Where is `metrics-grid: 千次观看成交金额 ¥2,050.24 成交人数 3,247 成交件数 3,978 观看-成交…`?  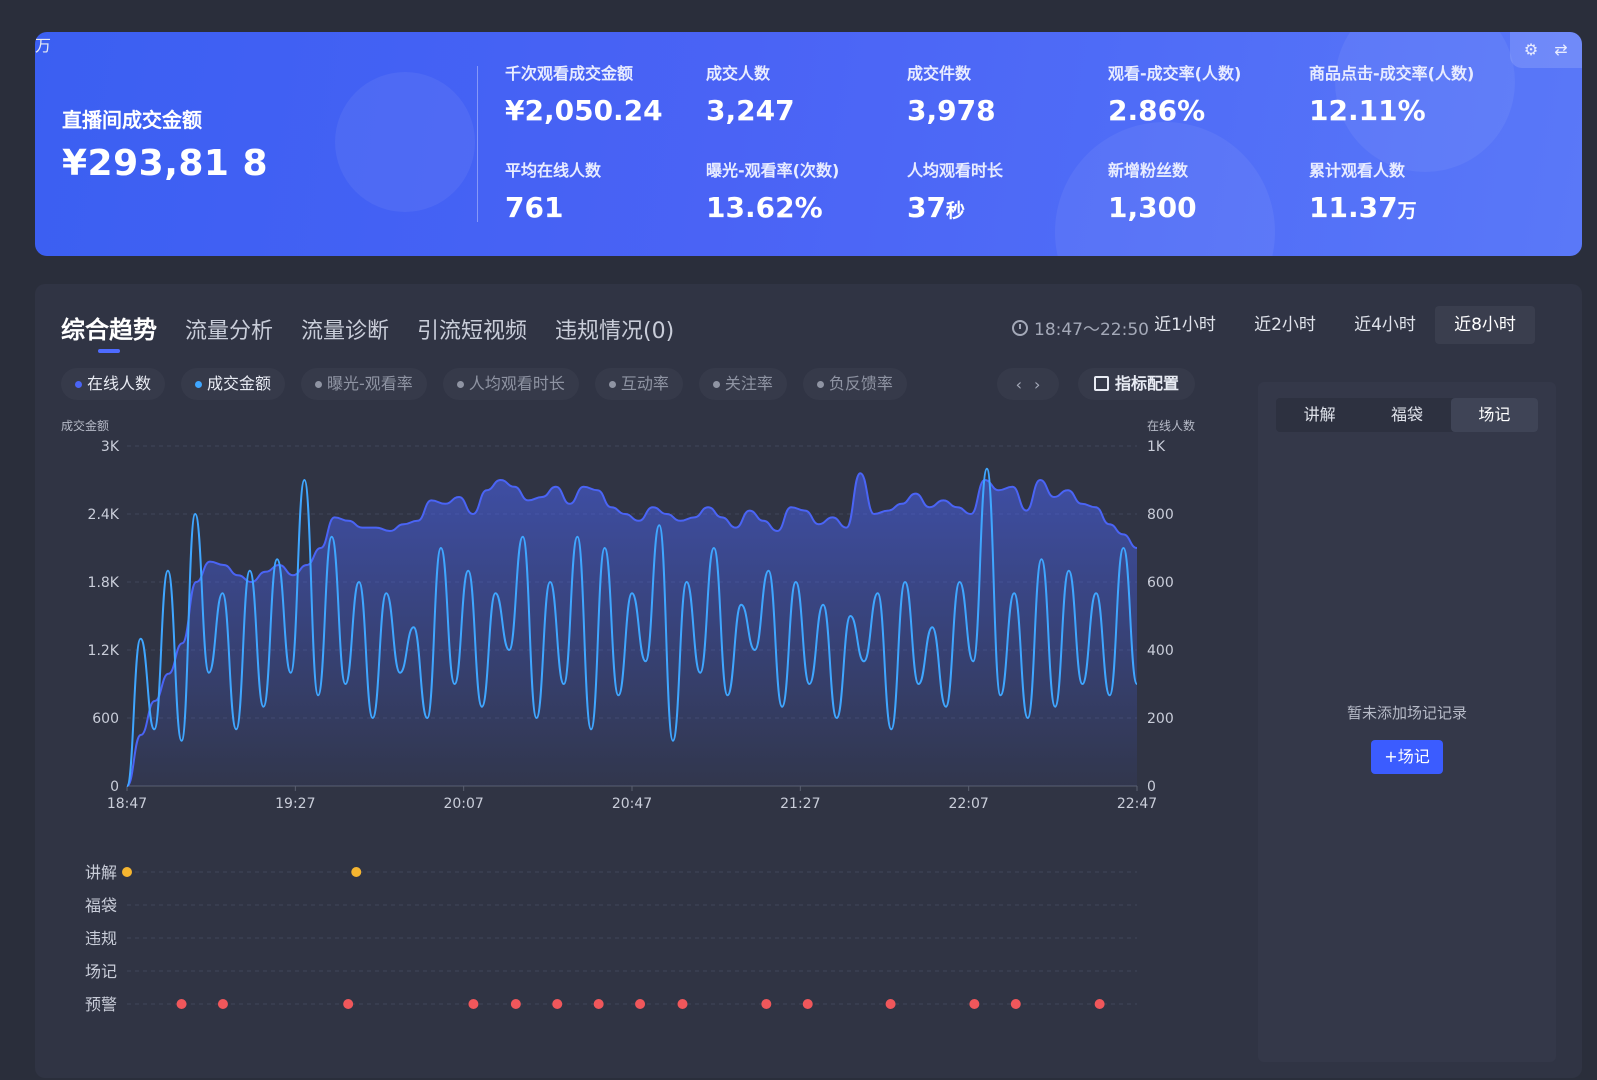
metrics-grid: 千次观看成交金额 ¥2,050.24 成交人数 3,247 成交件数 3,978 观看-成交… is located at coordinates (1015, 150).